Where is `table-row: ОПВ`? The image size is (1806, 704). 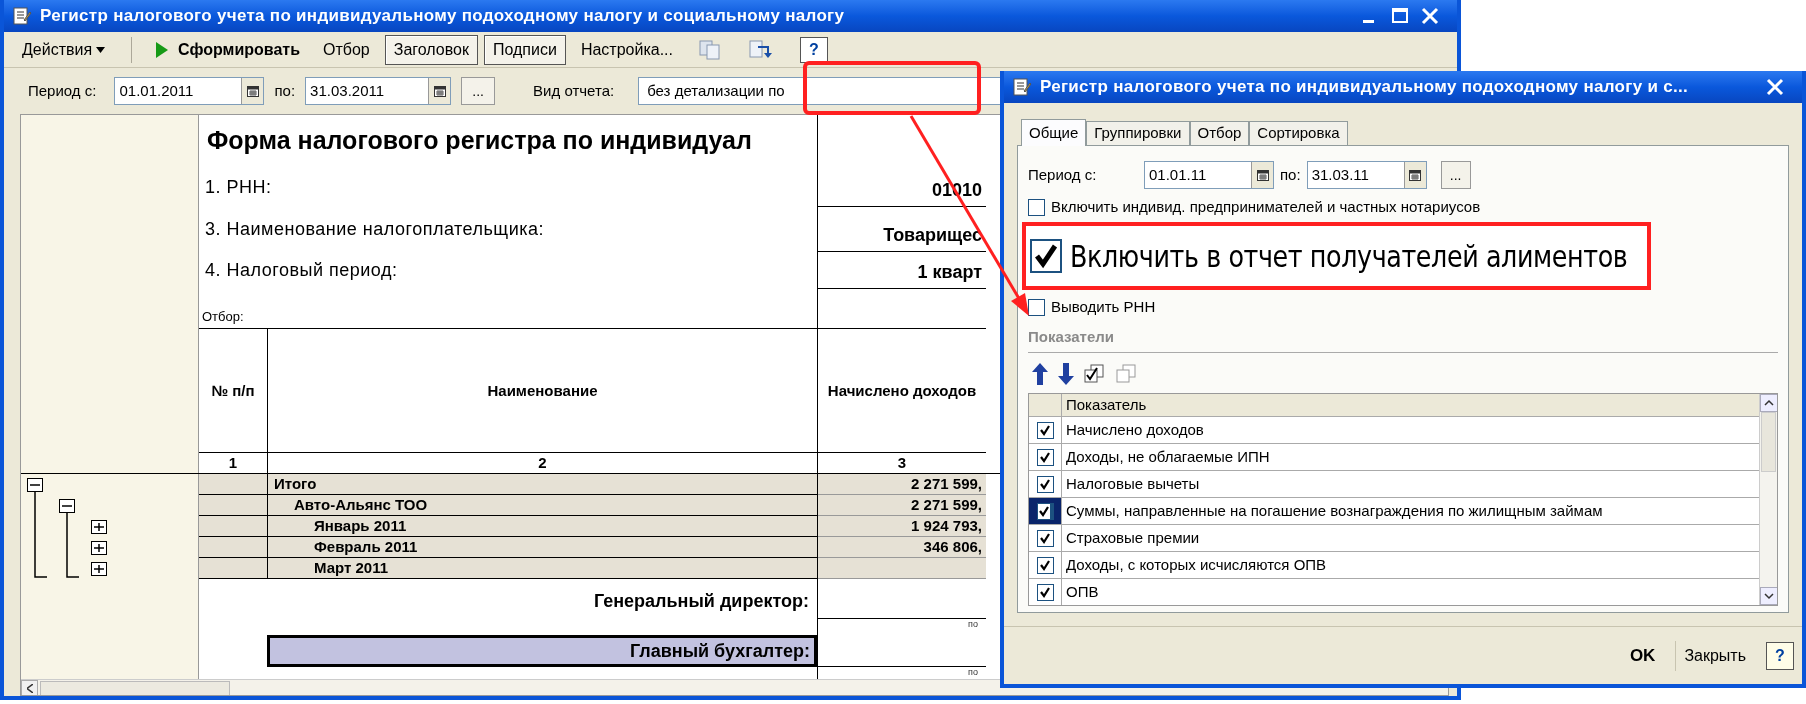 table-row: ОПВ is located at coordinates (1394, 592).